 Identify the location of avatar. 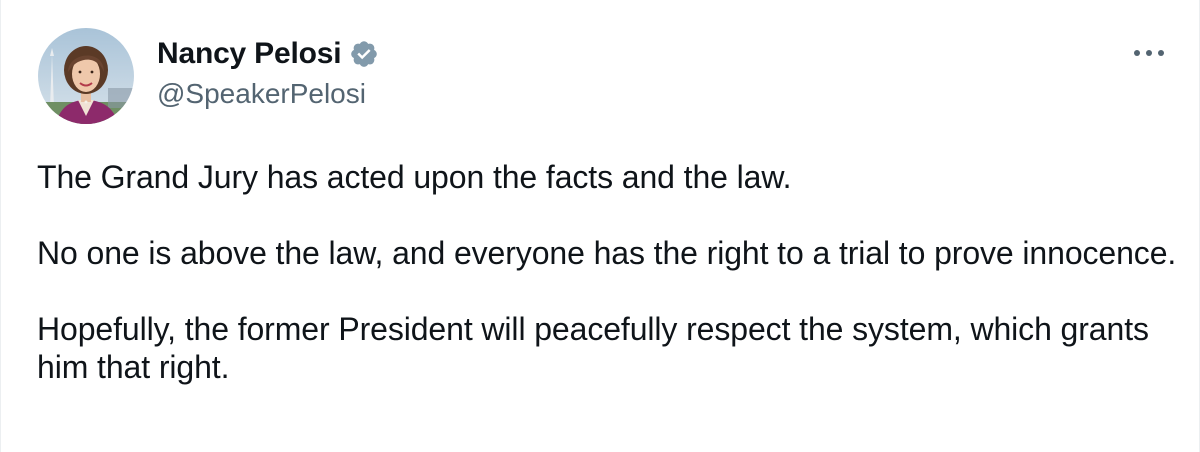
(86, 76).